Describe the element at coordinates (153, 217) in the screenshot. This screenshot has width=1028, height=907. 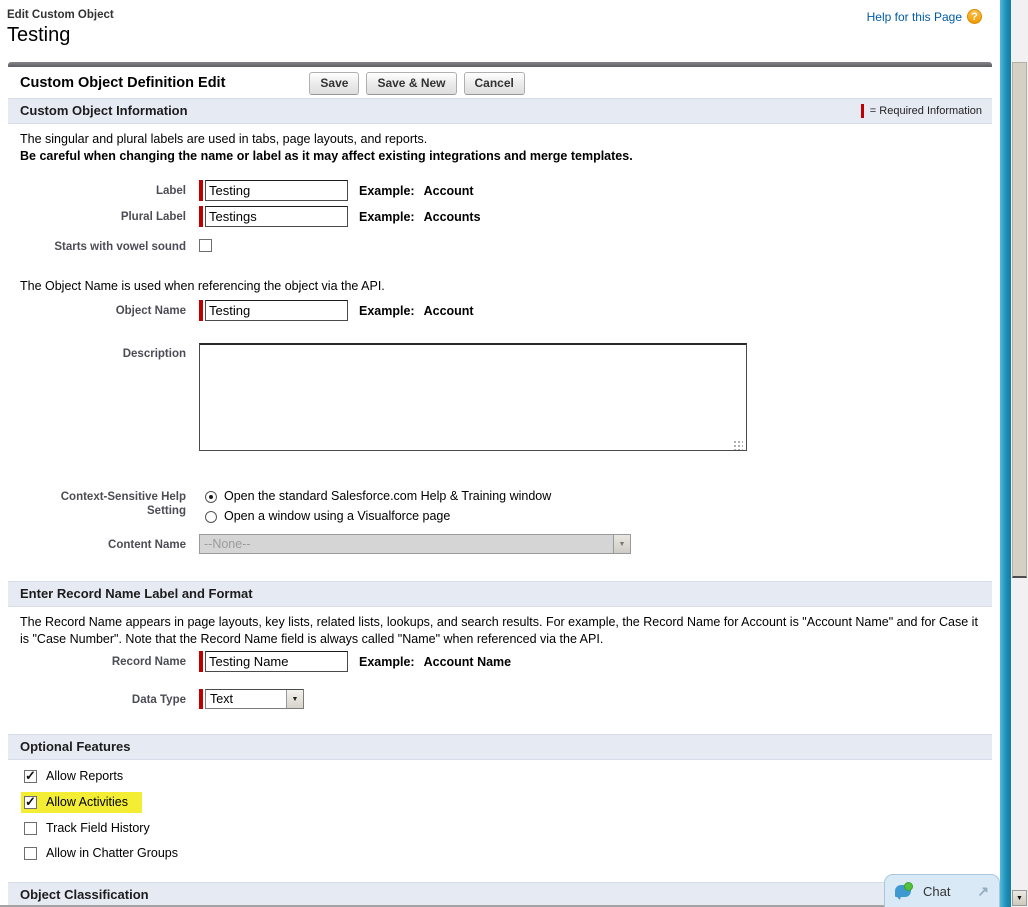
I see `plural-label-field-label: Plural Label` at that location.